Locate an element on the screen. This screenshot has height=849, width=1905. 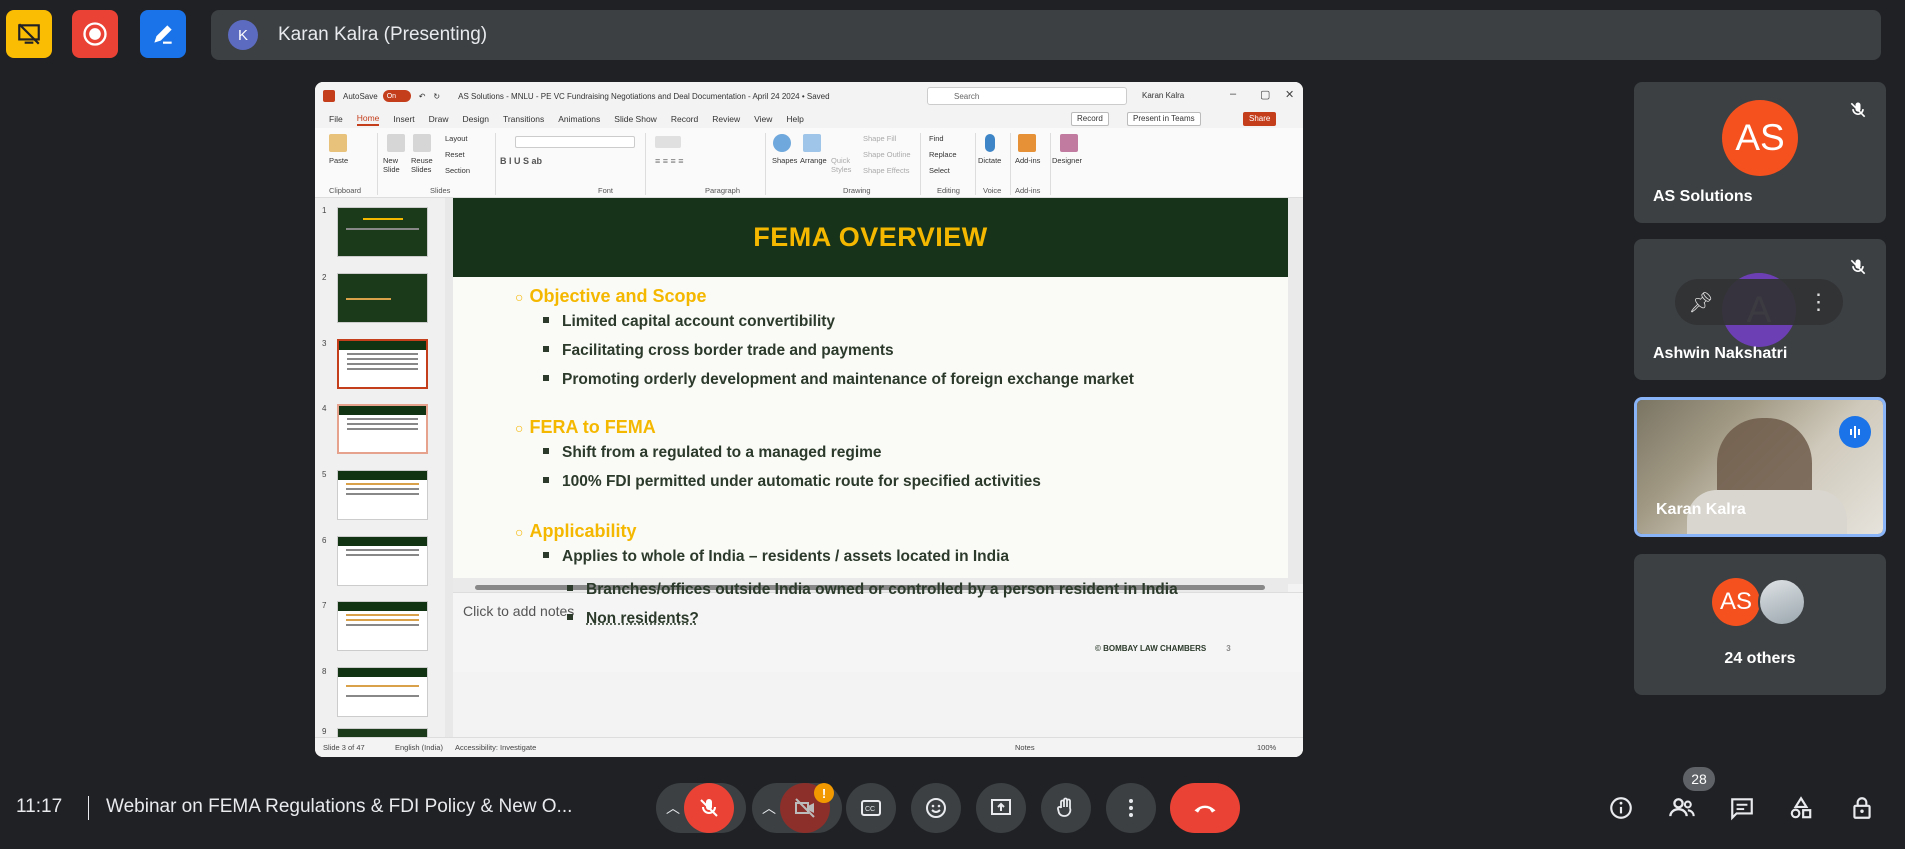
replace-button: Replace is located at coordinates (943, 154).